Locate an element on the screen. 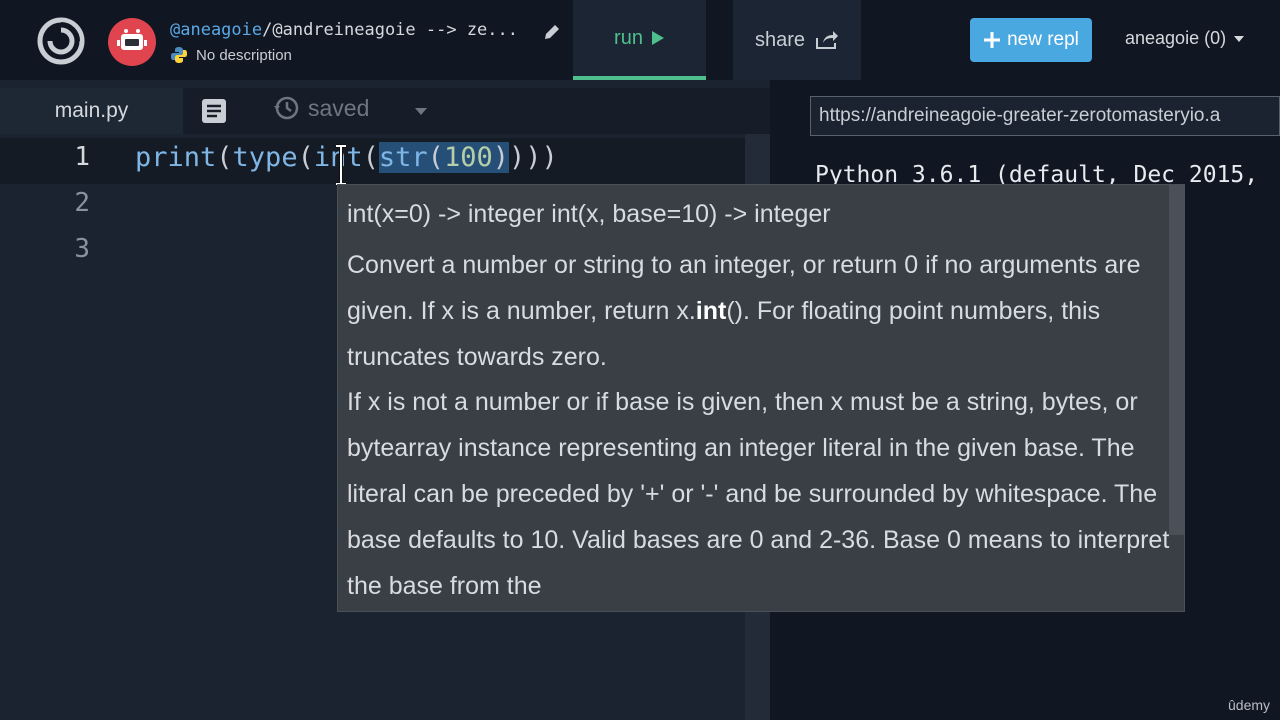  code-token: str is located at coordinates (403, 157).